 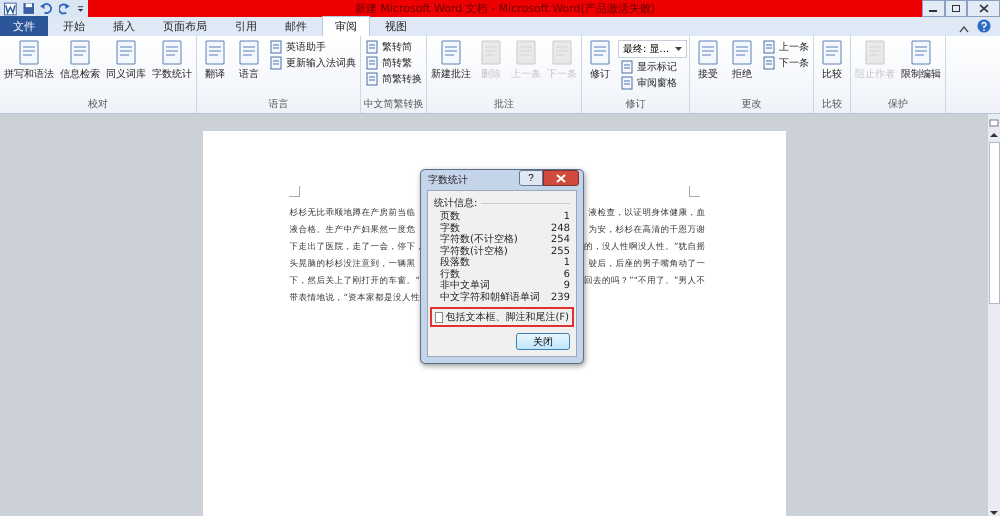 I want to click on ribbon-button: 信息检索, so click(x=80, y=60).